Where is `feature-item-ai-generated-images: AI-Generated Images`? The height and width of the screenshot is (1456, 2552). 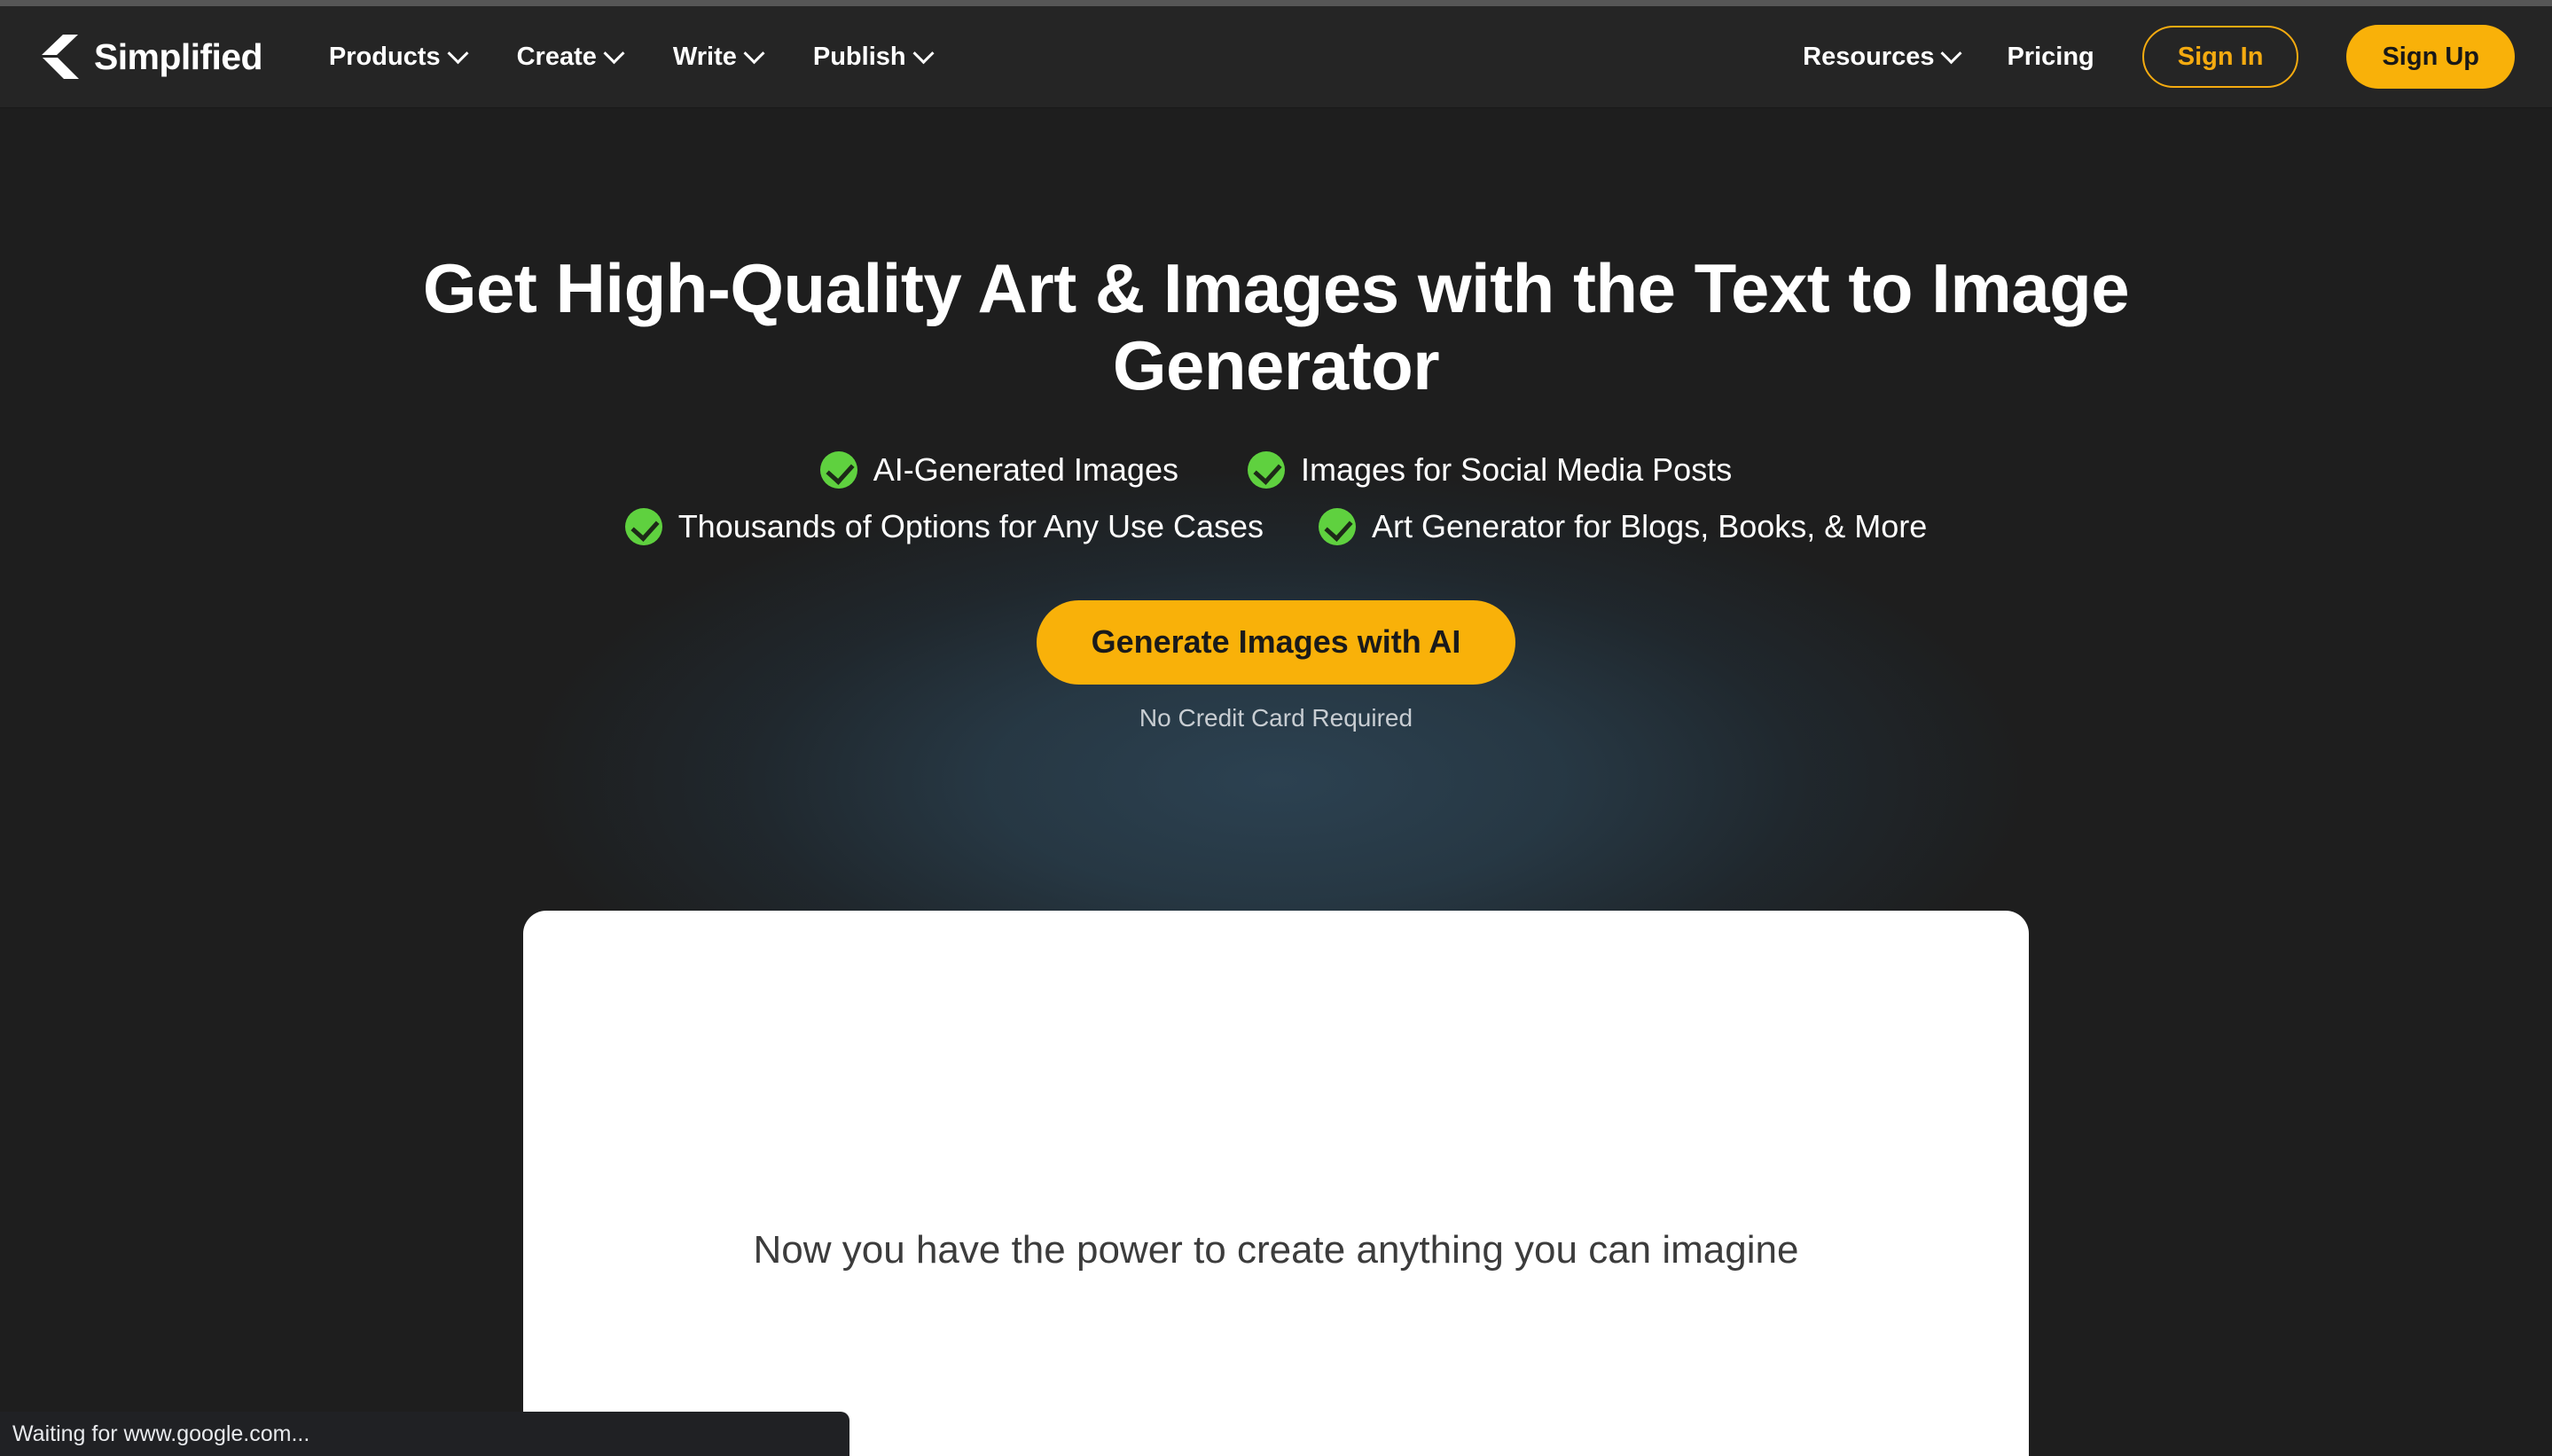 feature-item-ai-generated-images: AI-Generated Images is located at coordinates (998, 469).